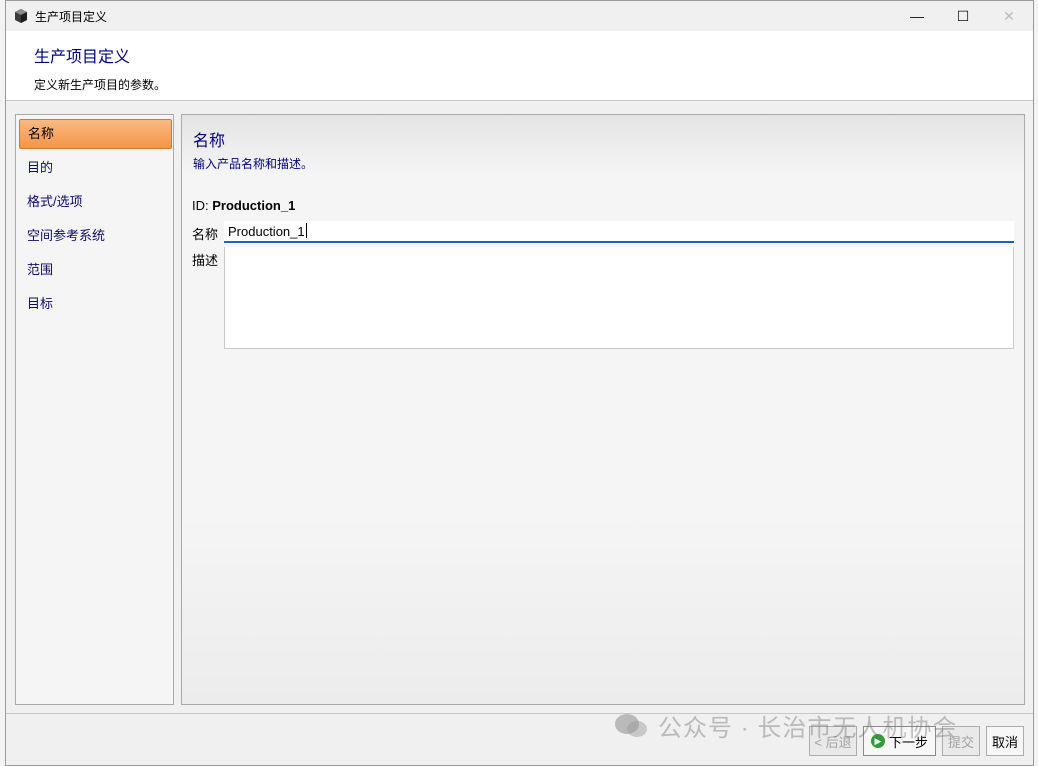  What do you see at coordinates (619, 232) in the screenshot?
I see `name-input: Production_1` at bounding box center [619, 232].